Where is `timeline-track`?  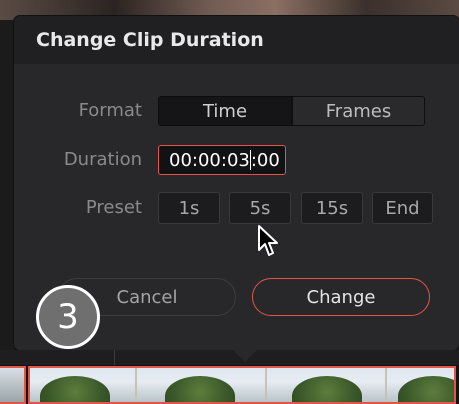 timeline-track is located at coordinates (229, 357).